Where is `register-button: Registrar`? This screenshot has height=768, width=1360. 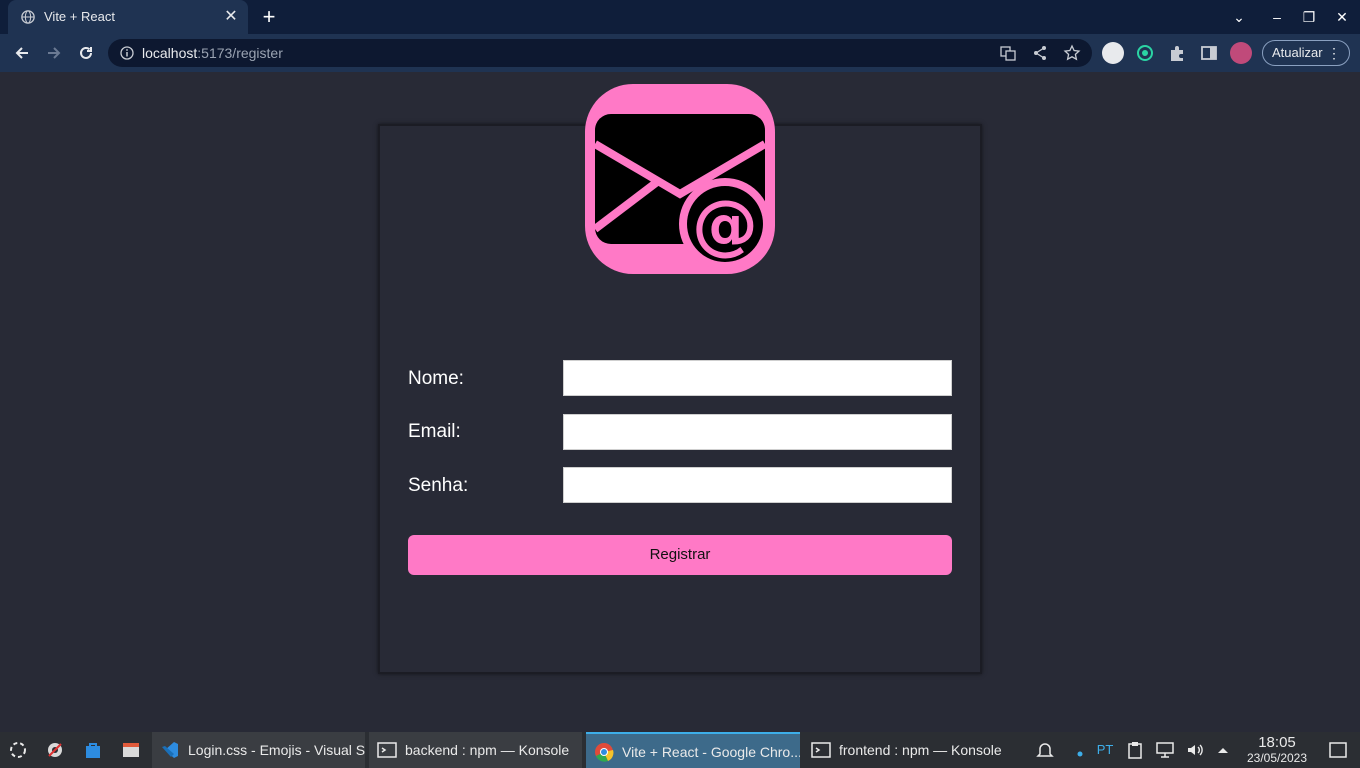 register-button: Registrar is located at coordinates (680, 555).